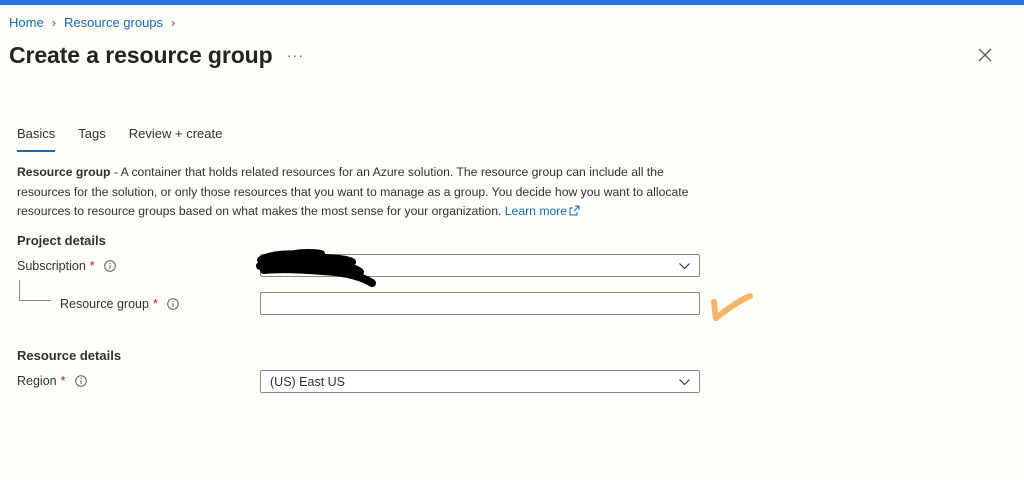  Describe the element at coordinates (36, 139) in the screenshot. I see `tab-basics: Basics` at that location.